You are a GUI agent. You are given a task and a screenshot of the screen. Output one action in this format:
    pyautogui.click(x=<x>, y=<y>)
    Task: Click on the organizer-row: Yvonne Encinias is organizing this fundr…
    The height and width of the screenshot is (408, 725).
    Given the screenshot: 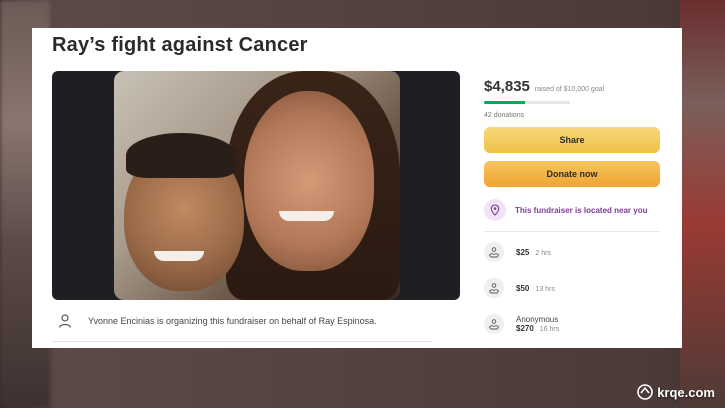 What is the action you would take?
    pyautogui.click(x=247, y=321)
    